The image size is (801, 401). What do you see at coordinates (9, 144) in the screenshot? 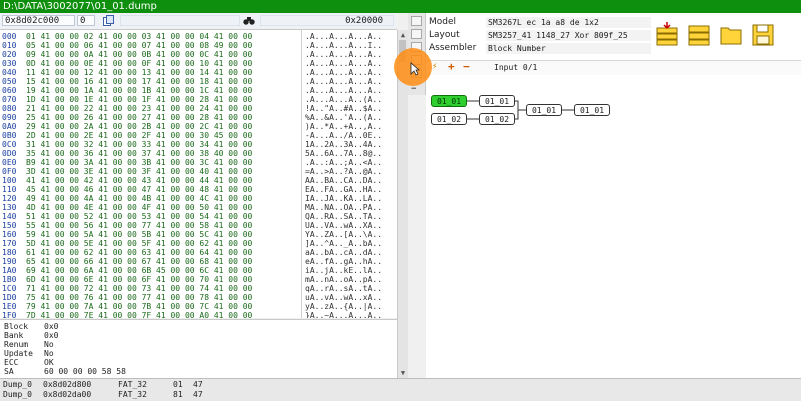
I see `hex-offset: 0C0` at bounding box center [9, 144].